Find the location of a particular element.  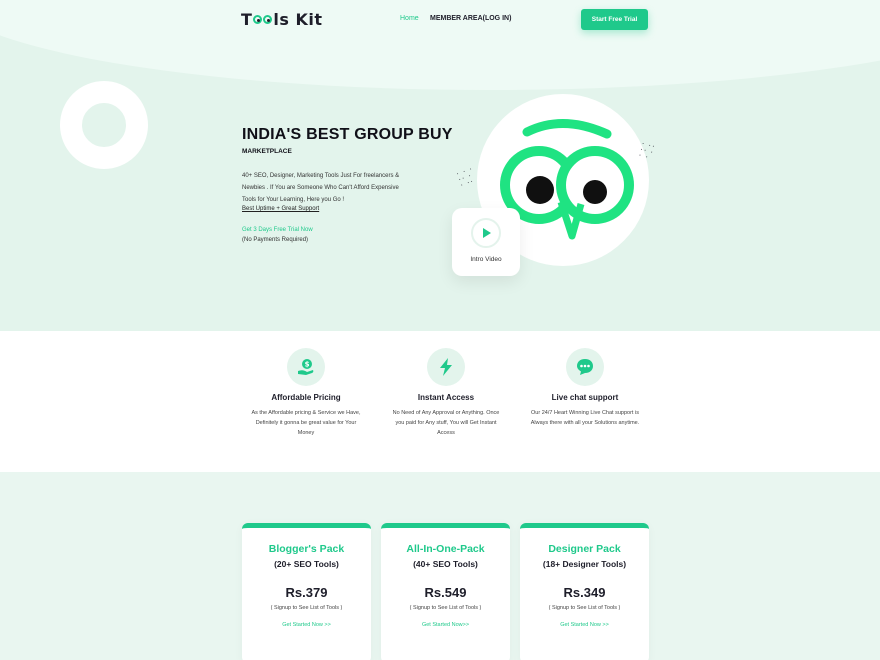

nav-member-area-link: MEMBER AREA(LOG IN) is located at coordinates (470, 18).